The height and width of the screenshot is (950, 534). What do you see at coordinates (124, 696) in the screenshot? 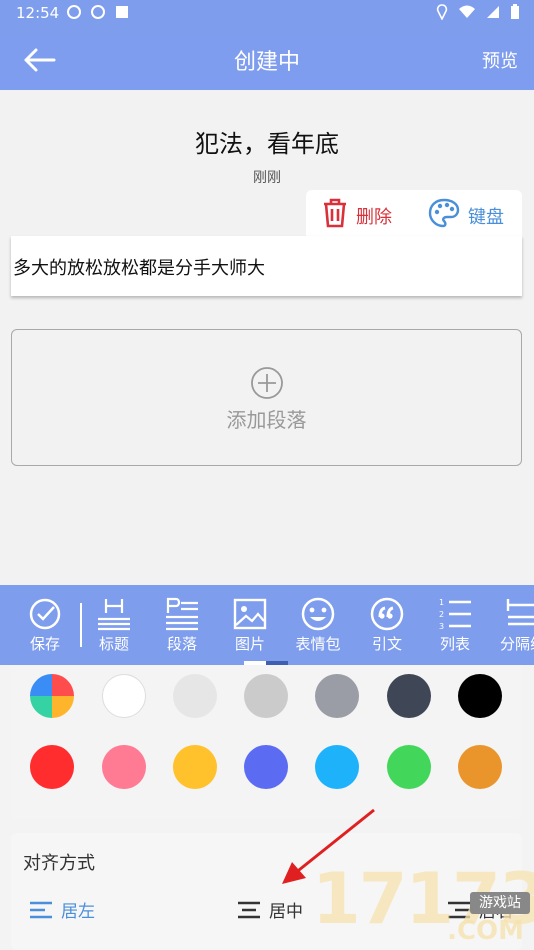
I see `color-swatch-white` at bounding box center [124, 696].